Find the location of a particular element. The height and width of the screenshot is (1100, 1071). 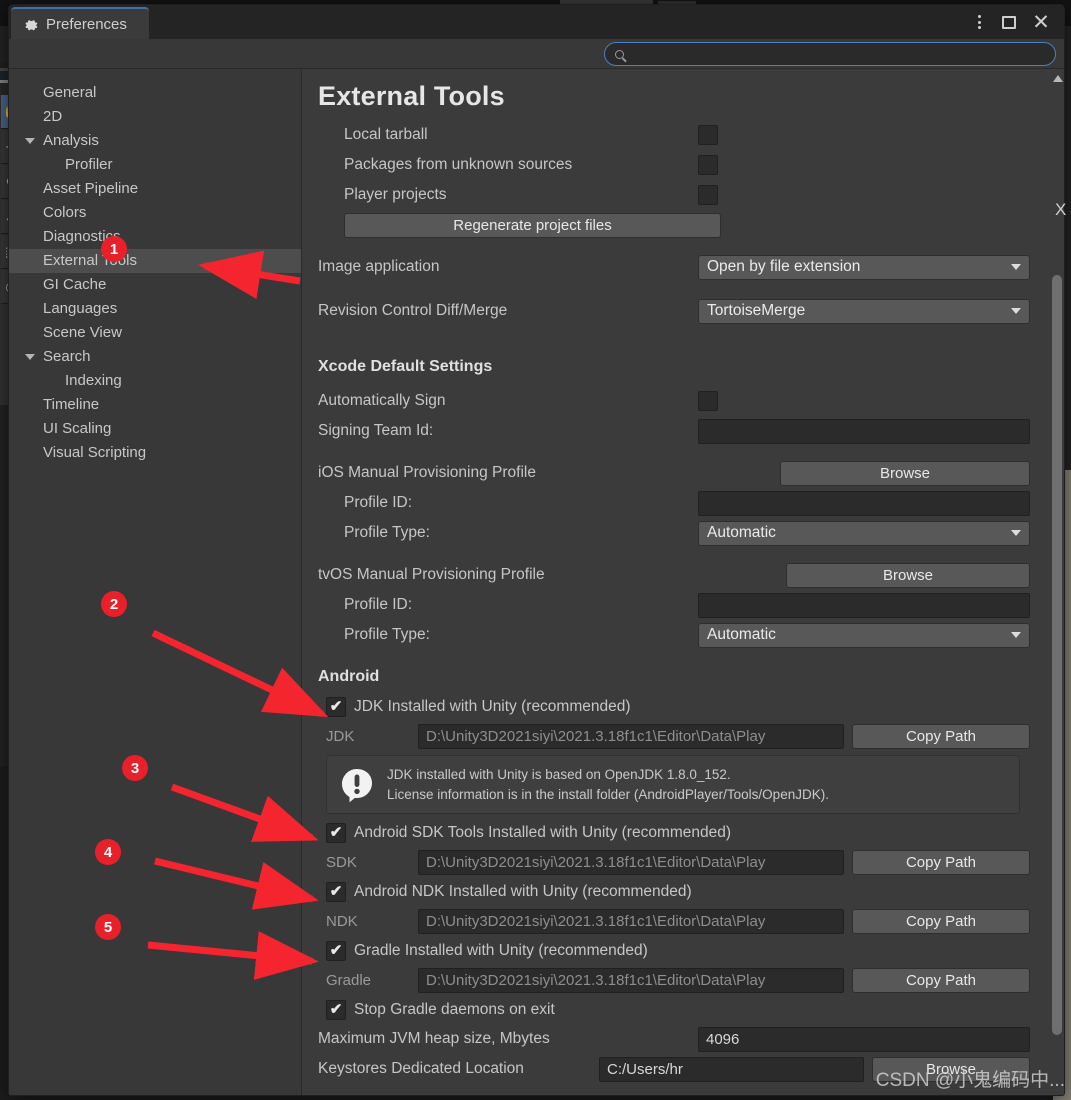

sidebar-item-timeline: Timeline is located at coordinates (155, 405).